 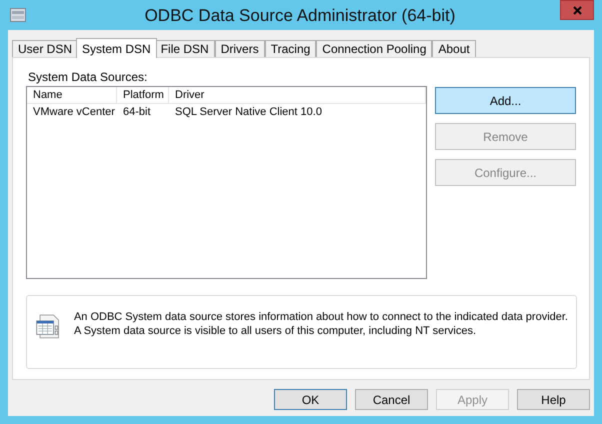 What do you see at coordinates (321, 324) in the screenshot?
I see `info-text: An ODBC System data source stores information about how to connect to the indicated data provider. A System data source is visible to all users of this computer, including NT services.` at bounding box center [321, 324].